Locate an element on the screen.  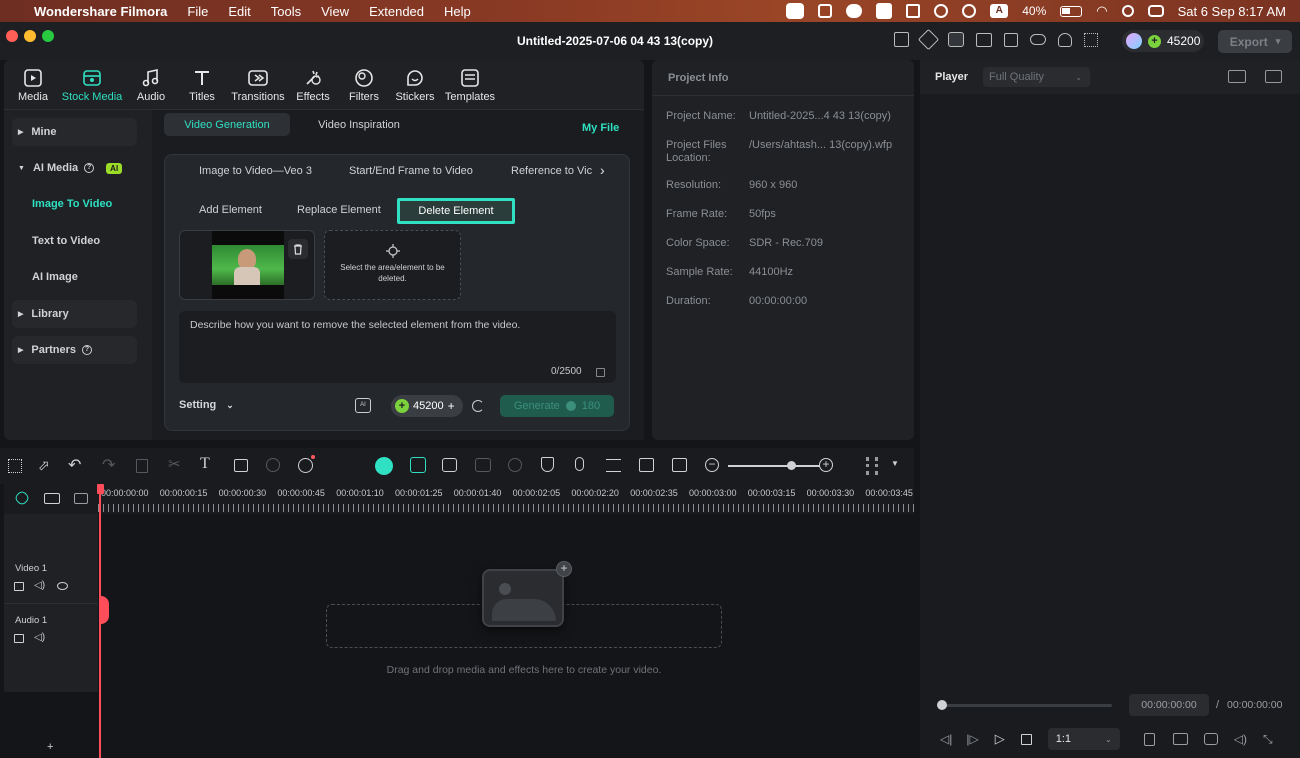
undo-icon: ↶ is located at coordinates (74, 465).